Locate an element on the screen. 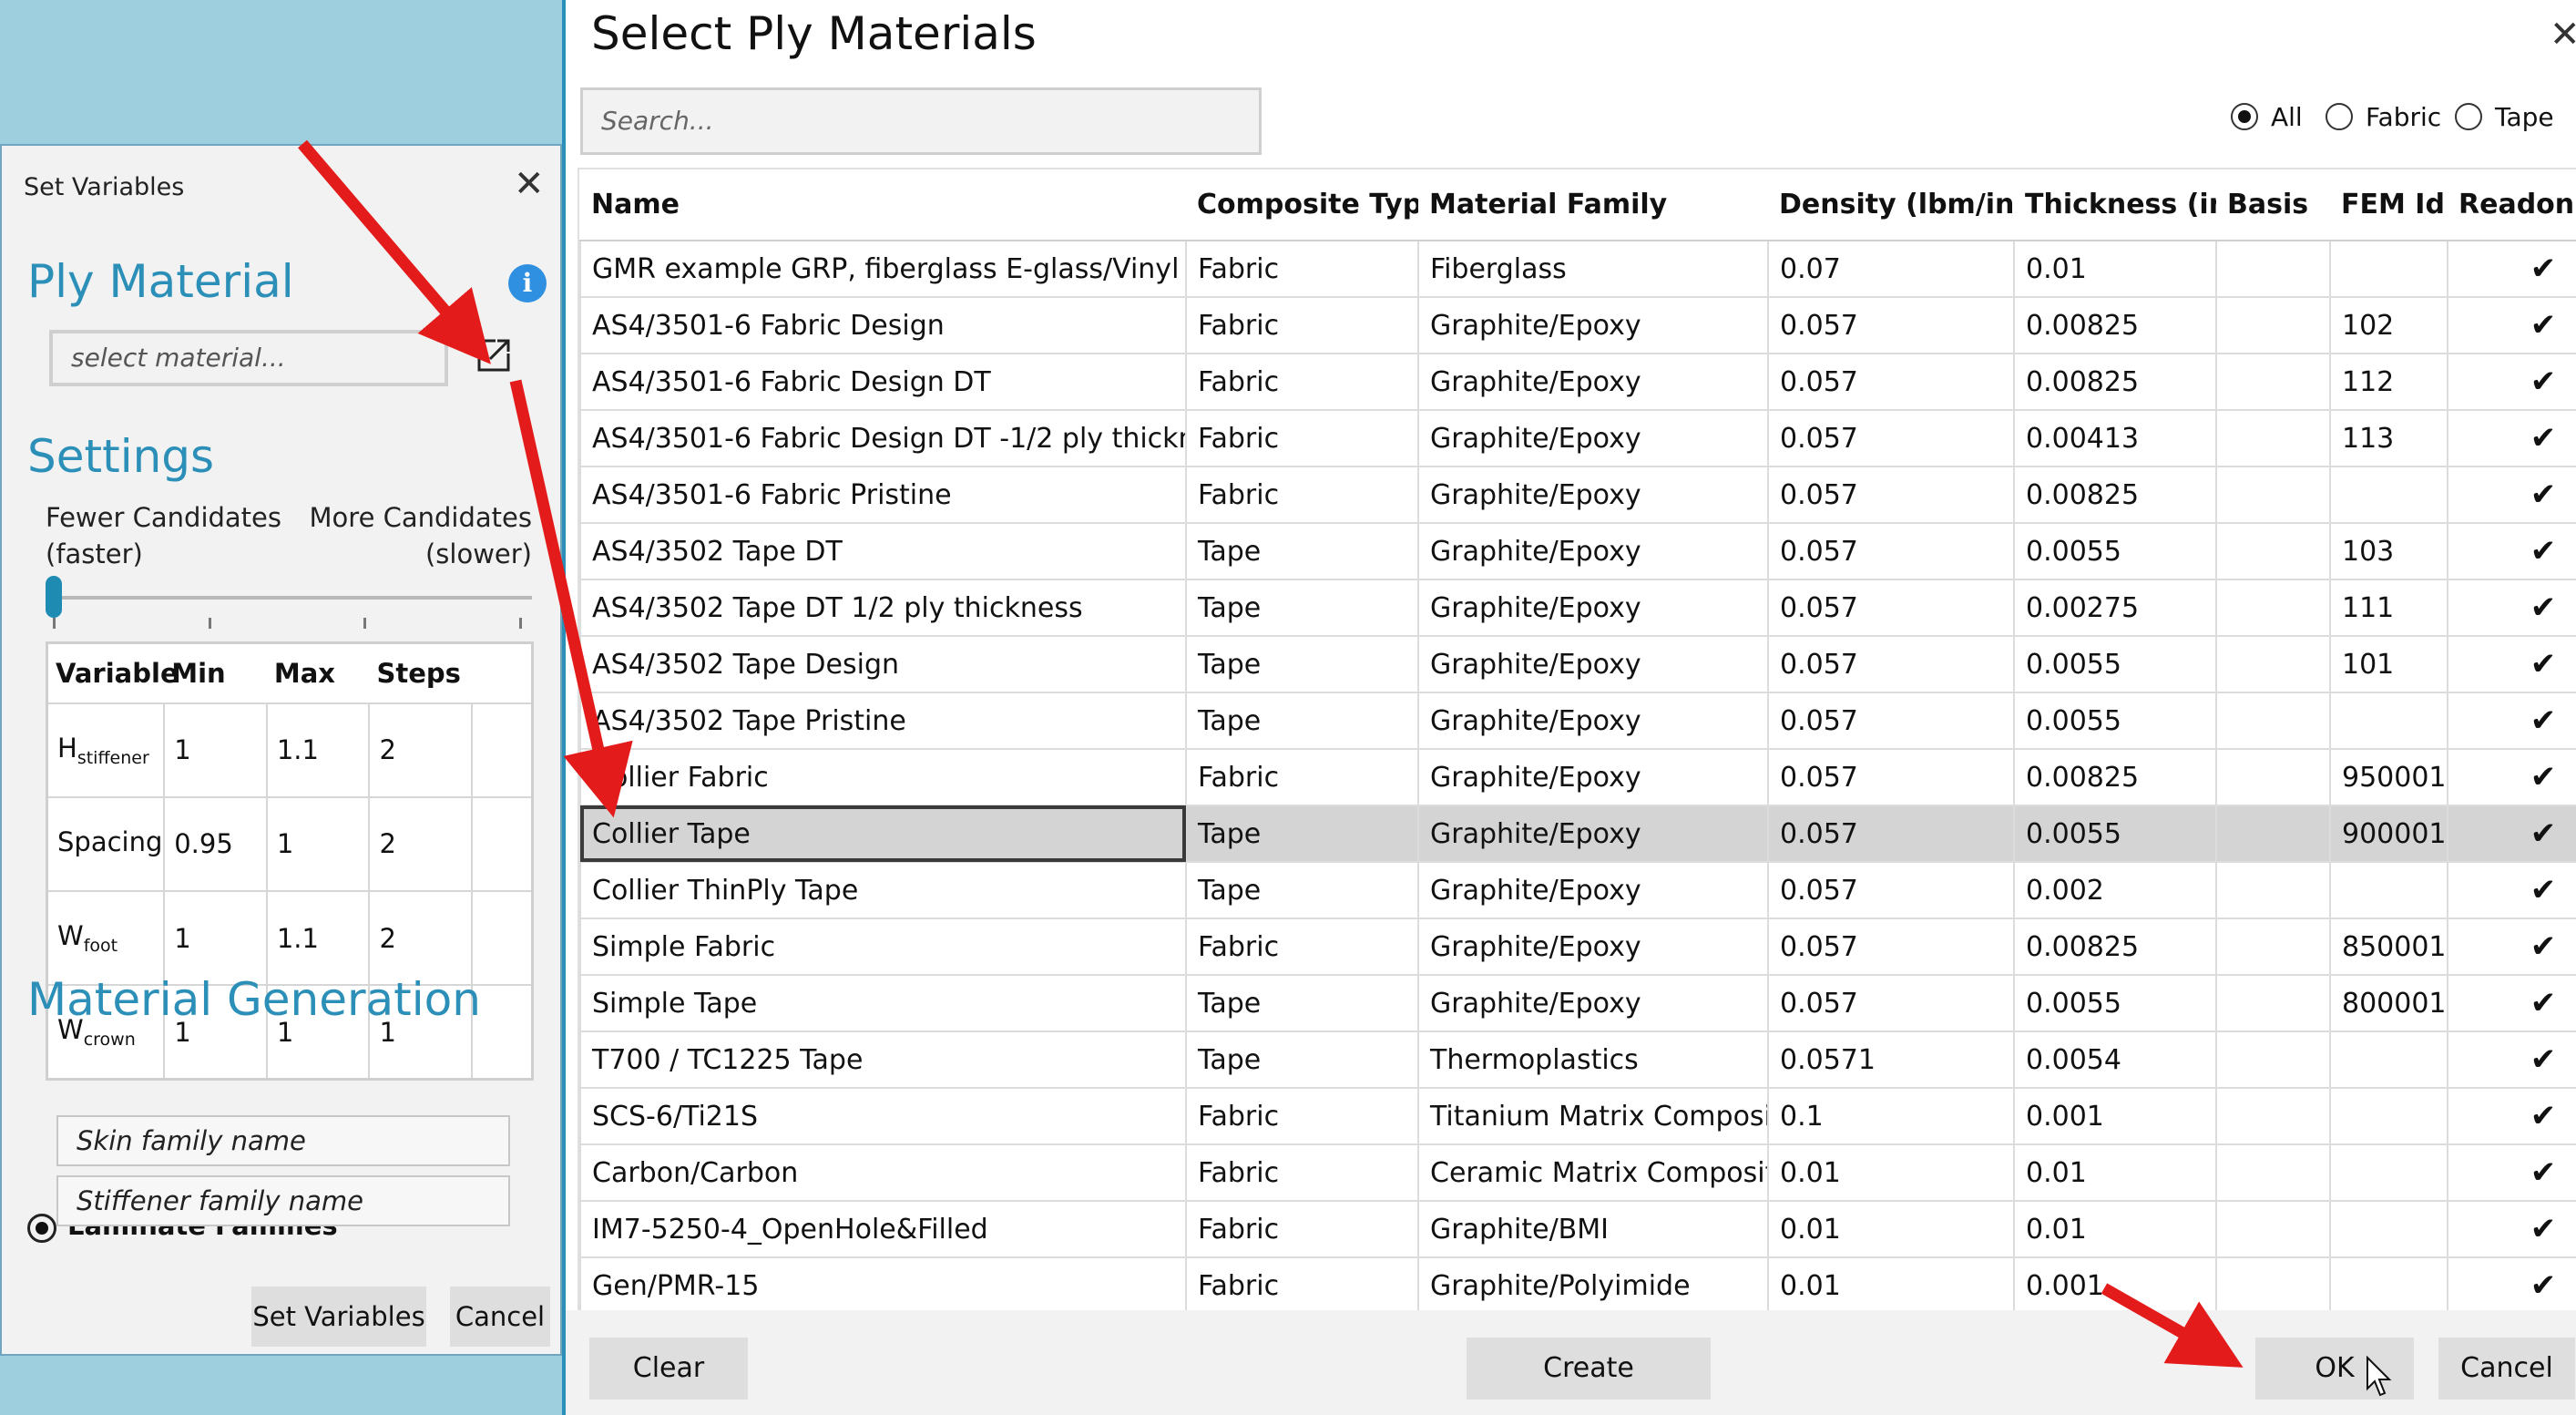 This screenshot has height=1415, width=2576. variable-name: Hstiffener is located at coordinates (106, 750).